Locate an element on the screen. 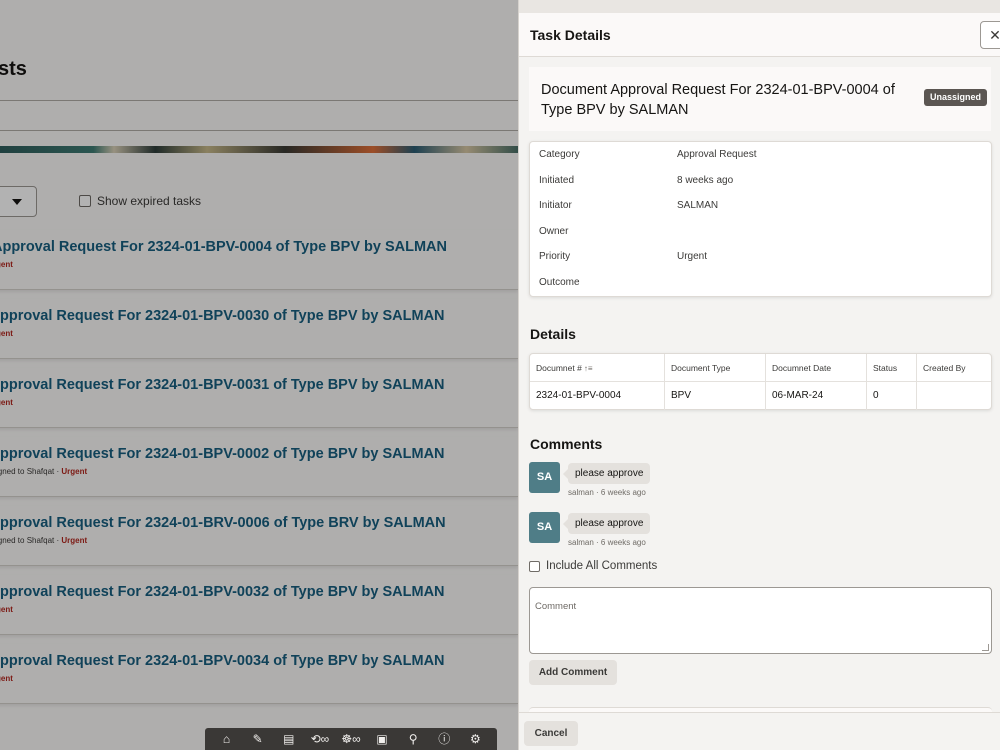 Image resolution: width=1000 pixels, height=750 pixels. document-edit-icon: ▤ is located at coordinates (289, 739).